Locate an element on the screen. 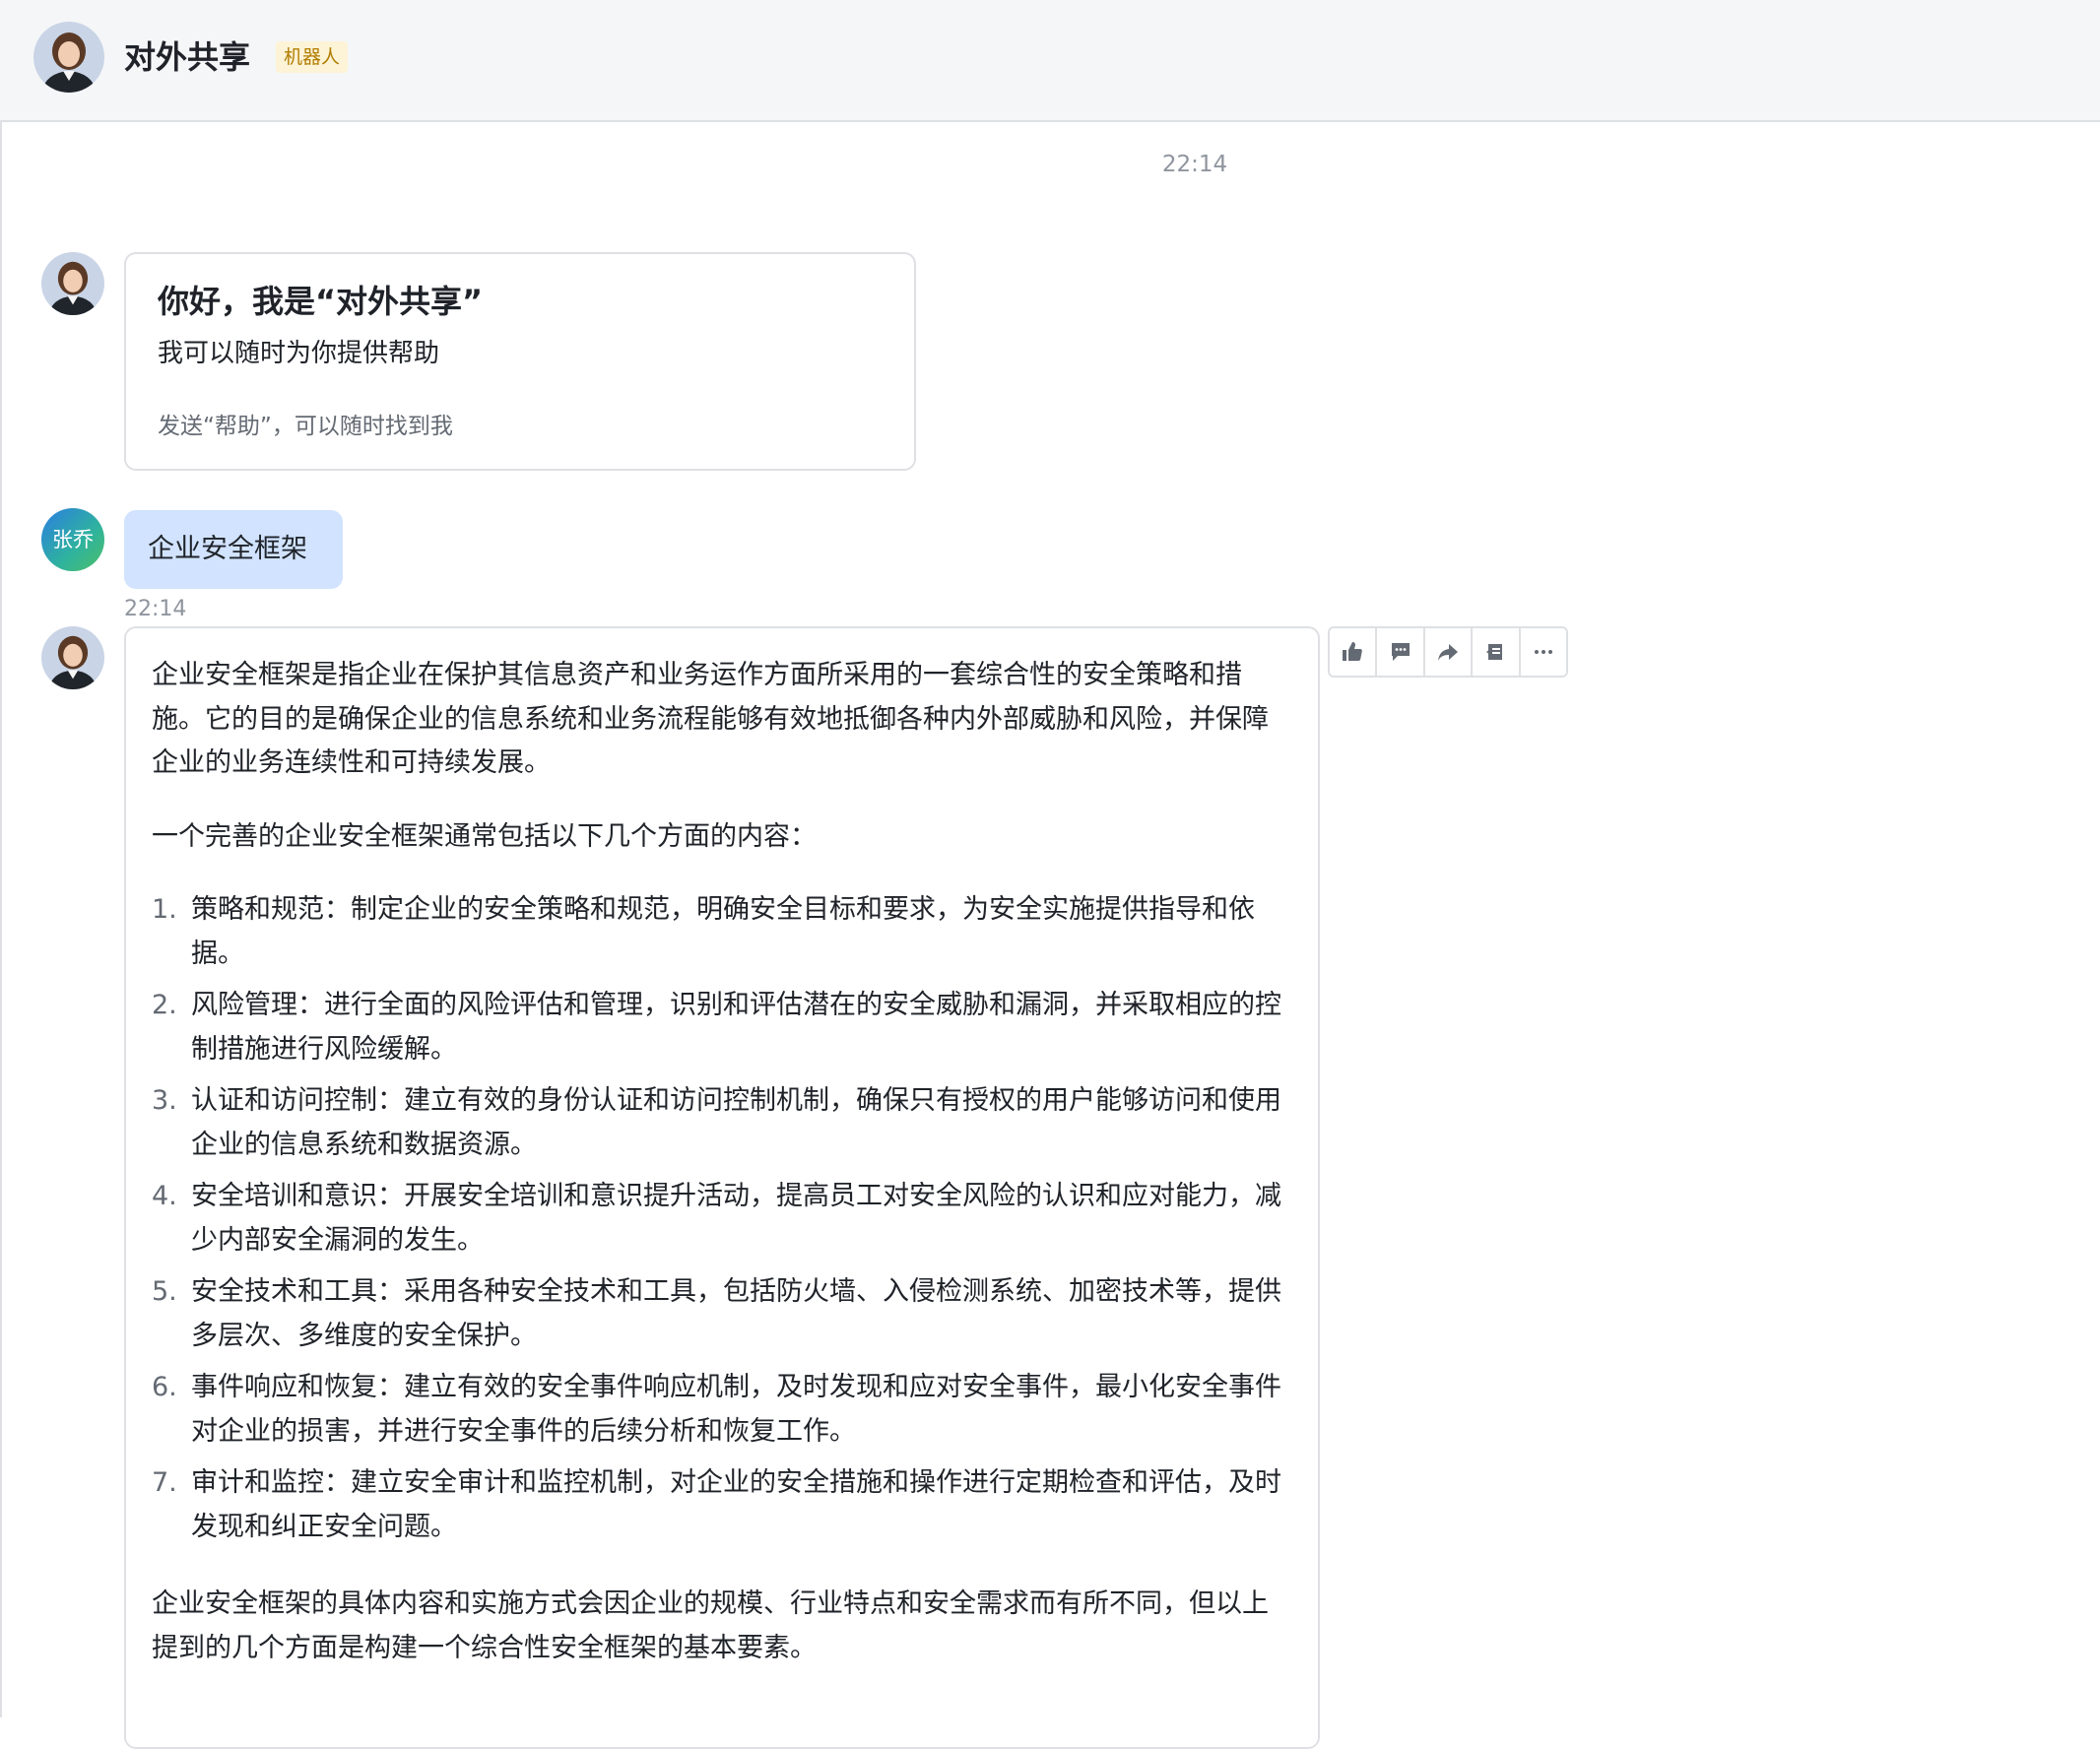 Image resolution: width=2100 pixels, height=1749 pixels. welcome-subtitle: 我可以随时为你提供帮助 is located at coordinates (299, 353).